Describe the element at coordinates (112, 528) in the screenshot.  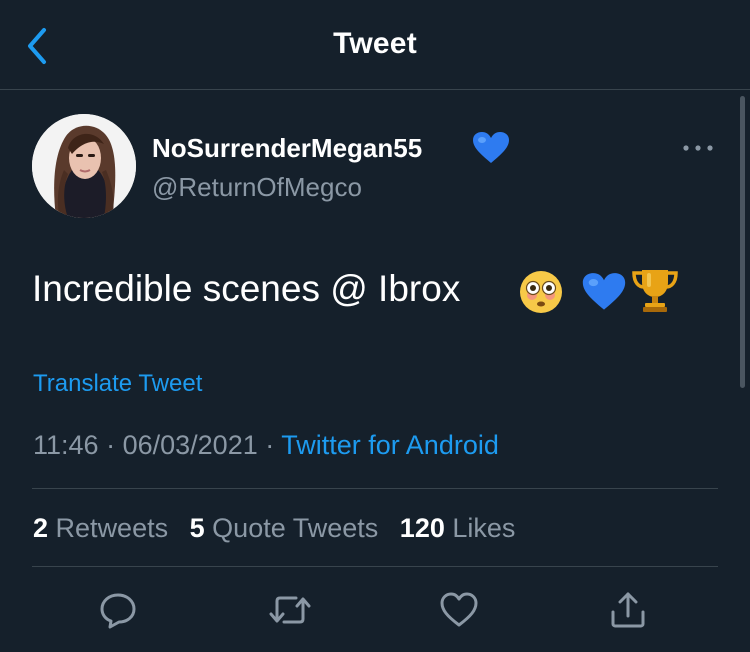
I see `retweets-label: Retweets` at that location.